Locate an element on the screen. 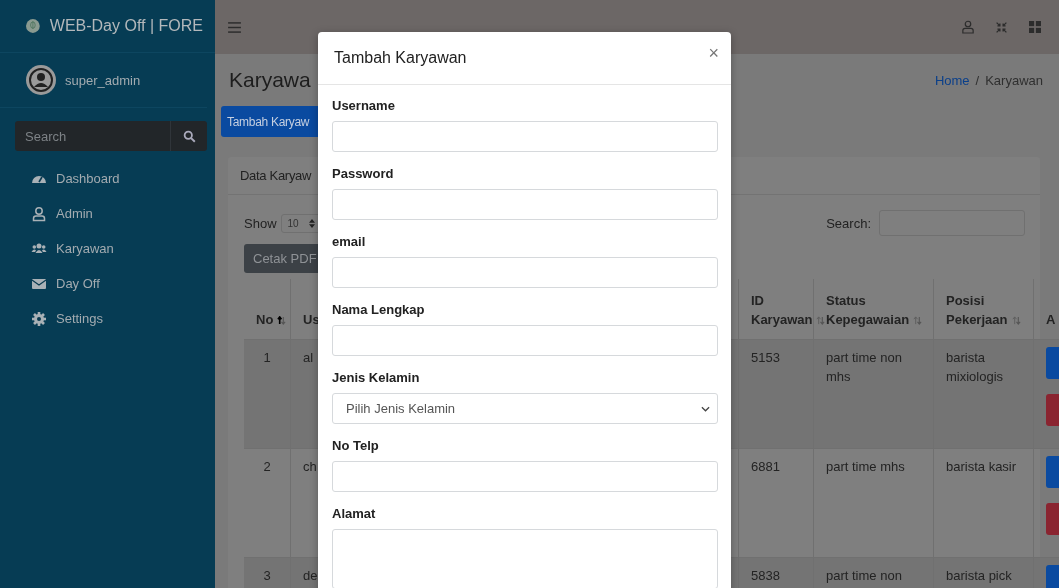  modal-title: Tambah Karyawan is located at coordinates (400, 58).